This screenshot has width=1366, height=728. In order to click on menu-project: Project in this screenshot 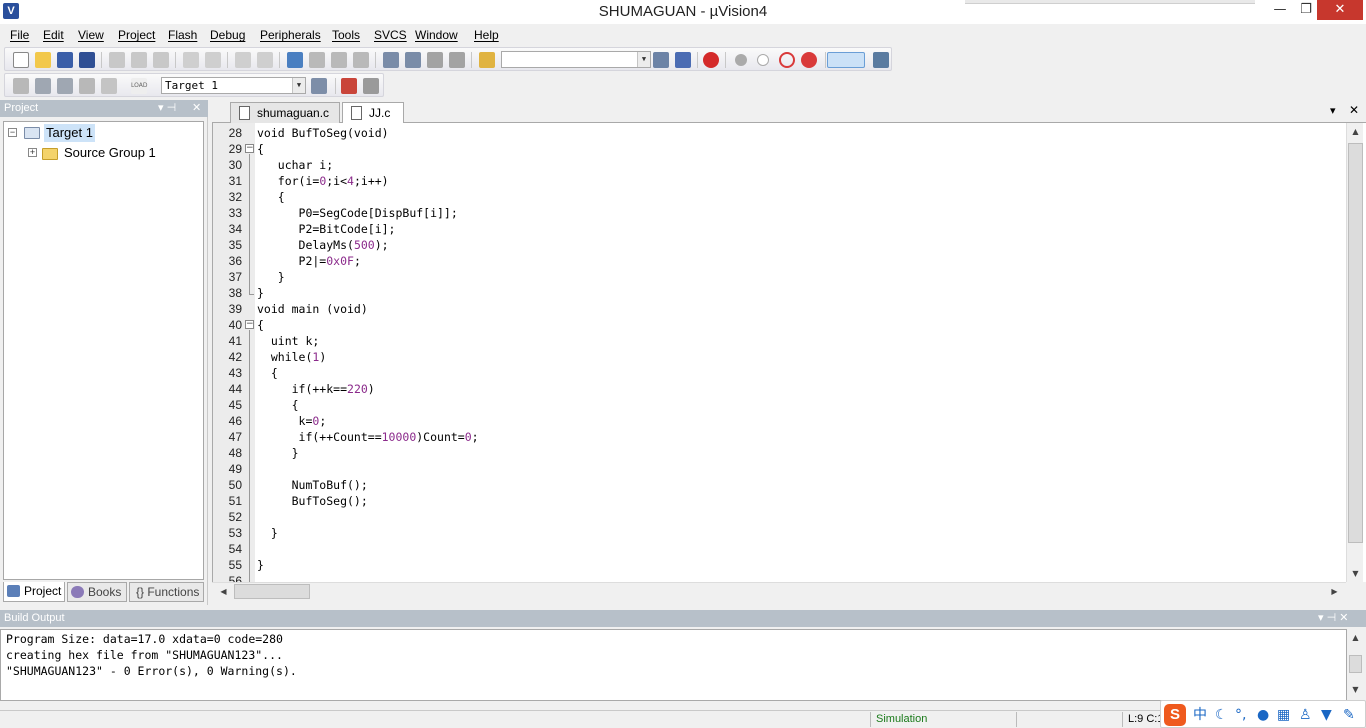, I will do `click(136, 35)`.